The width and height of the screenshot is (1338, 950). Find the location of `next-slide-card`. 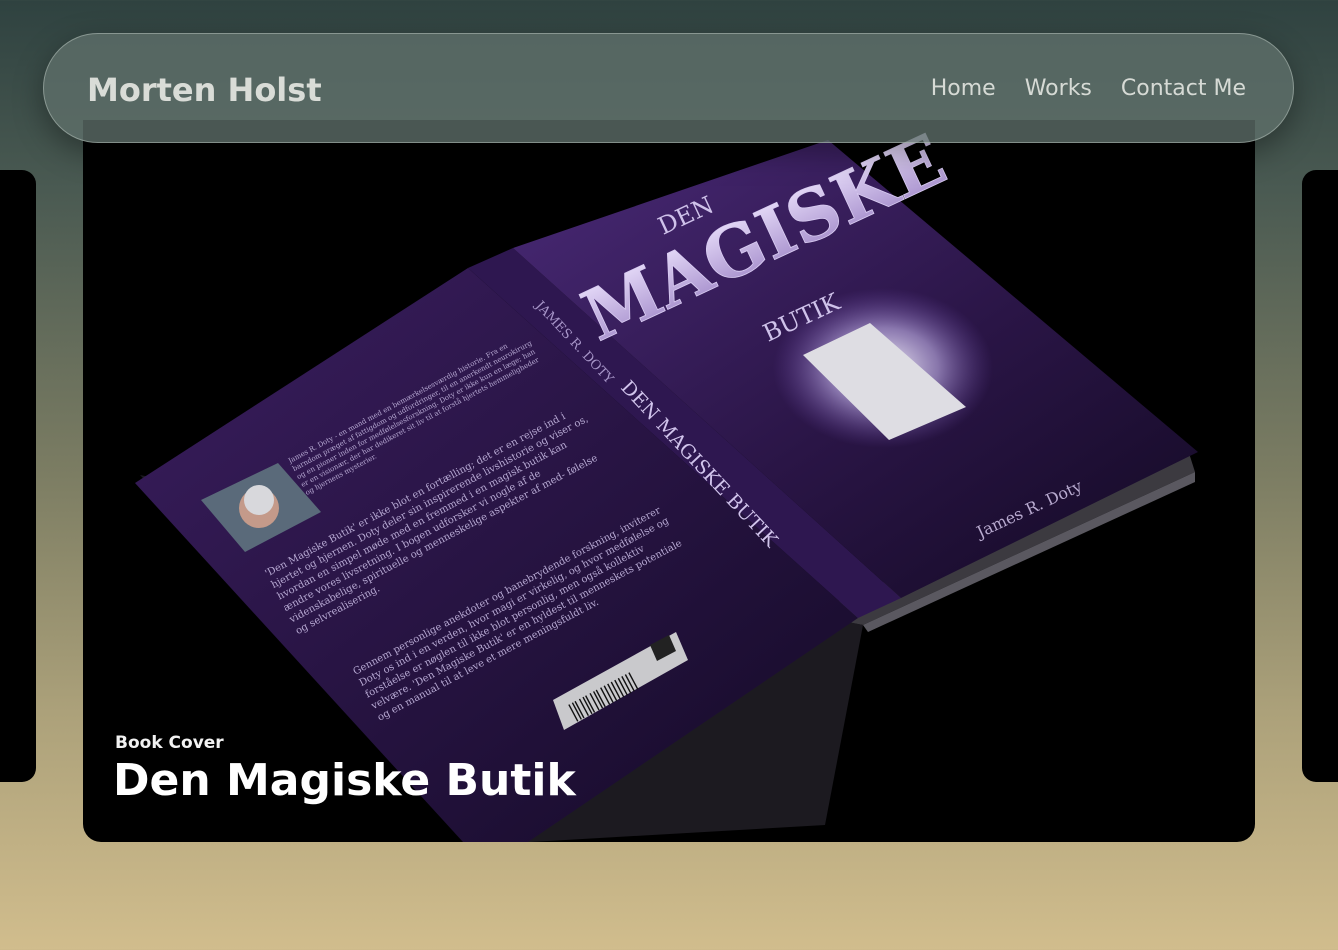

next-slide-card is located at coordinates (1320, 476).